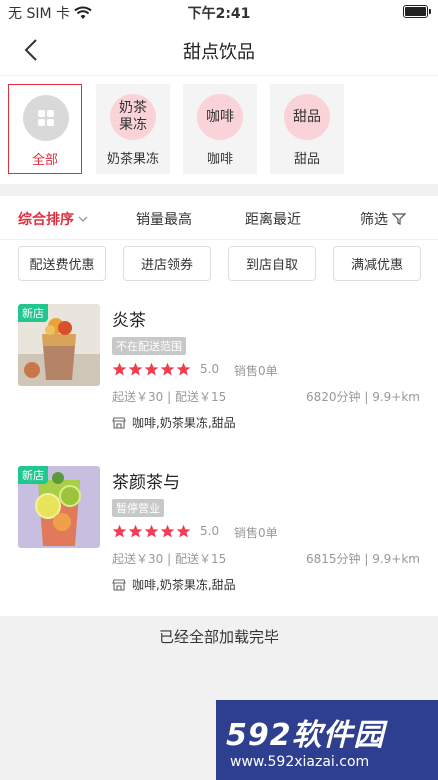 Image resolution: width=438 pixels, height=780 pixels. I want to click on divider-band, so click(219, 190).